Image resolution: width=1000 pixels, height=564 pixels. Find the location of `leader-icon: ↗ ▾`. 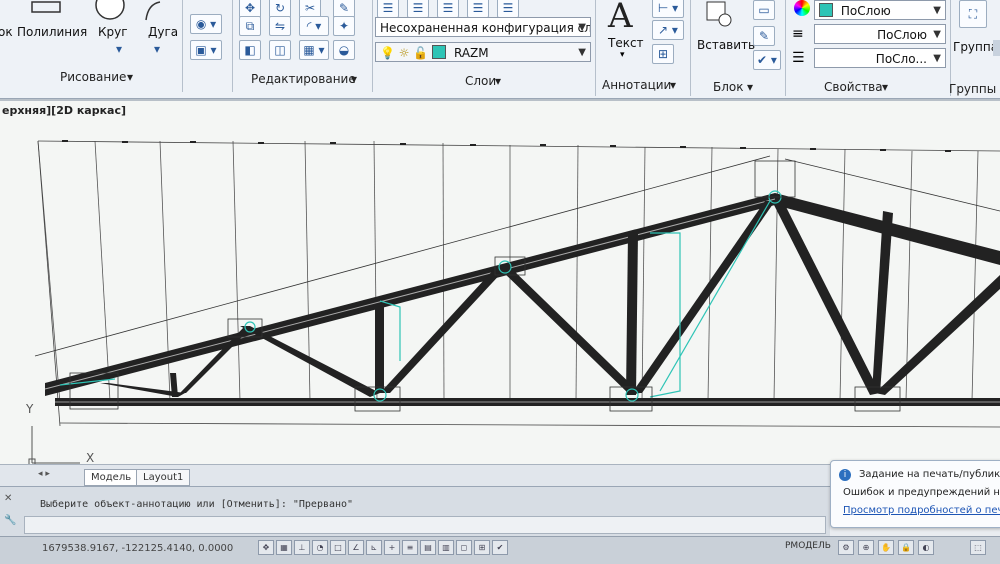

leader-icon: ↗ ▾ is located at coordinates (668, 30).